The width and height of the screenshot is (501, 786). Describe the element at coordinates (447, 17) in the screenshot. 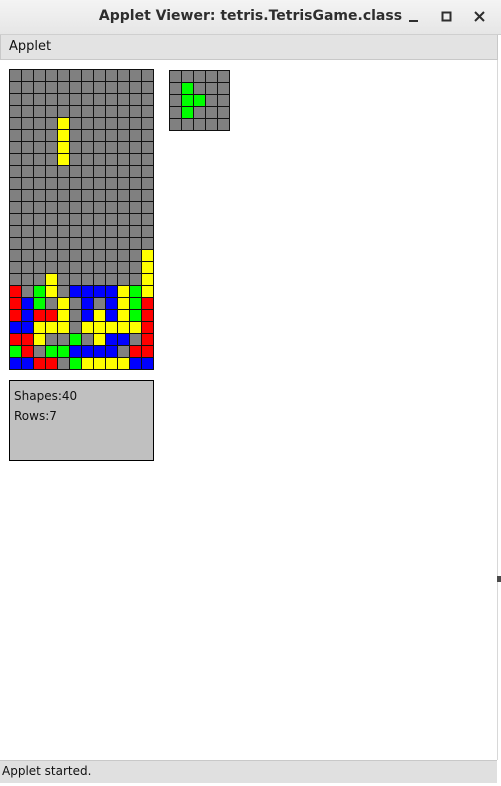

I see `maximize-button` at that location.